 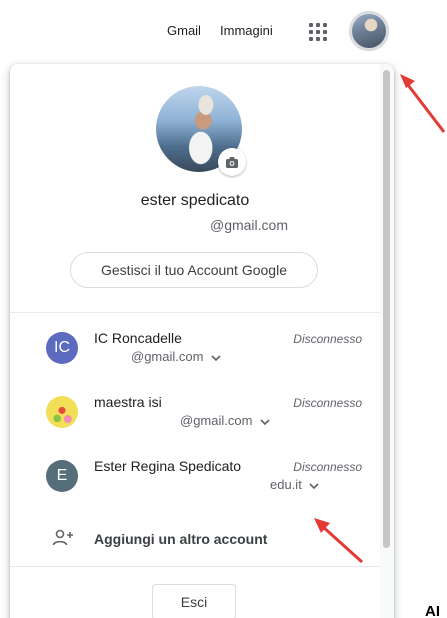 I want to click on account-name: maestra isi, so click(x=128, y=402).